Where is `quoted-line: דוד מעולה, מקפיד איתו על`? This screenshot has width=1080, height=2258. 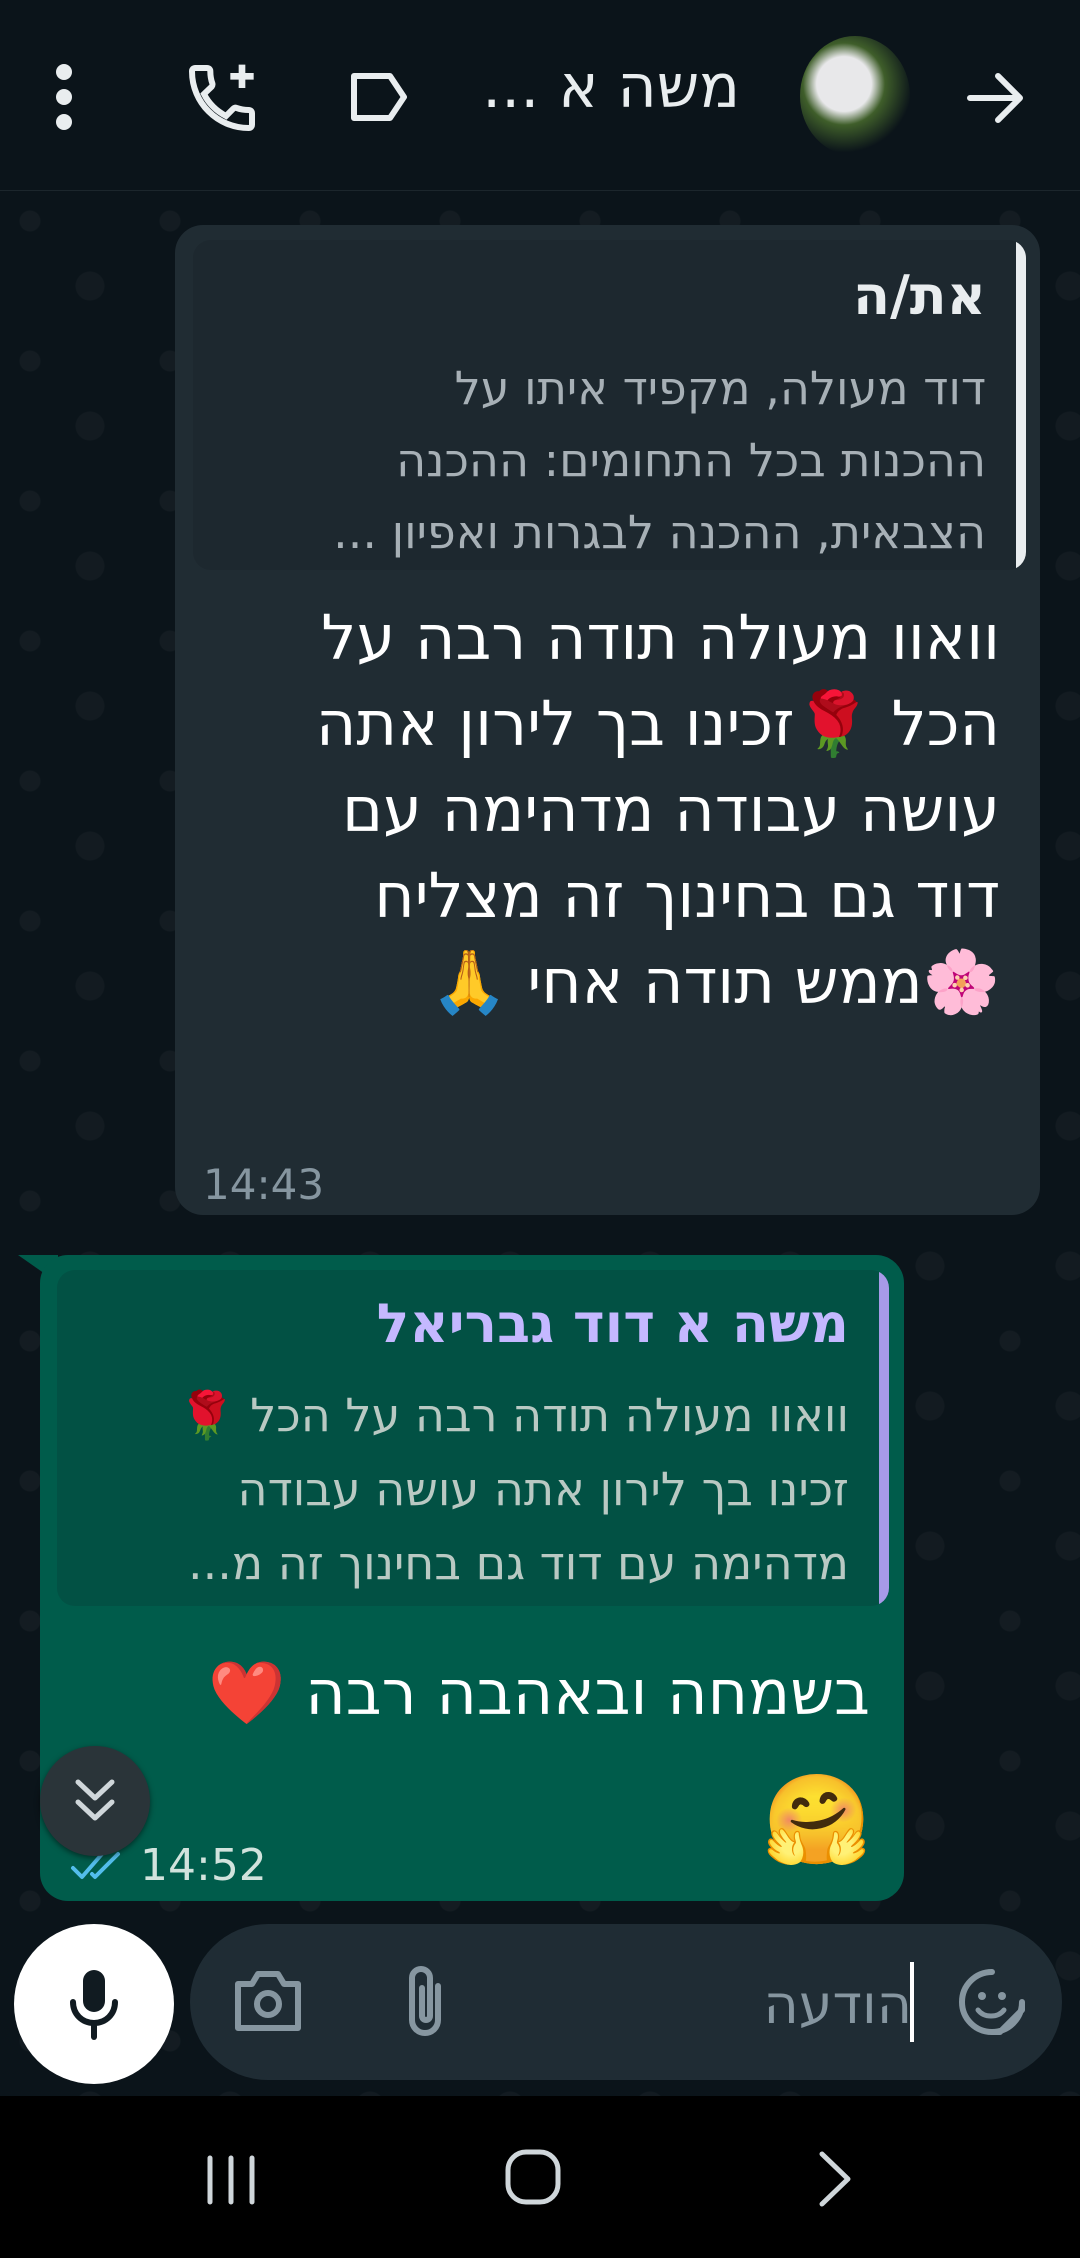
quoted-line: דוד מעולה, מקפיד איתו על is located at coordinates (720, 388).